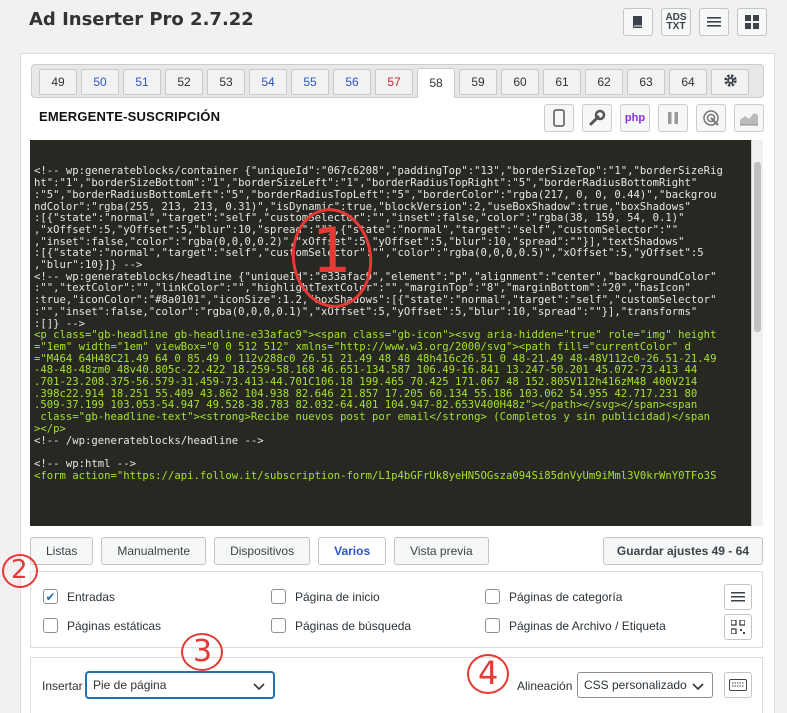 Image resolution: width=787 pixels, height=713 pixels. I want to click on option-paginas-estaticas-label: Páginas estáticas, so click(114, 625).